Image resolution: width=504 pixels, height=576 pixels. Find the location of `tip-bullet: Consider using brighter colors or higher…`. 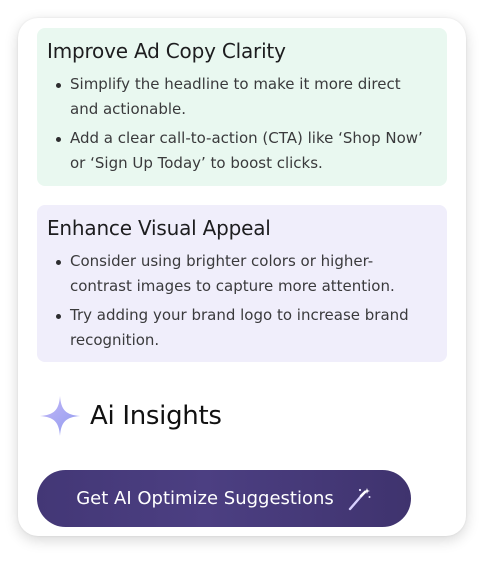

tip-bullet: Consider using brighter colors or higher… is located at coordinates (246, 274).